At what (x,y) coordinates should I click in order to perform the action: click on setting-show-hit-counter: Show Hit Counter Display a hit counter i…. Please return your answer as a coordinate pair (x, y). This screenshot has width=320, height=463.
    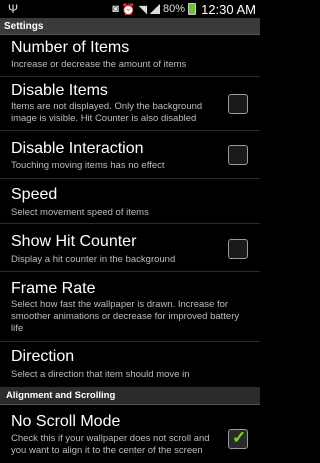
    Looking at the image, I should click on (130, 248).